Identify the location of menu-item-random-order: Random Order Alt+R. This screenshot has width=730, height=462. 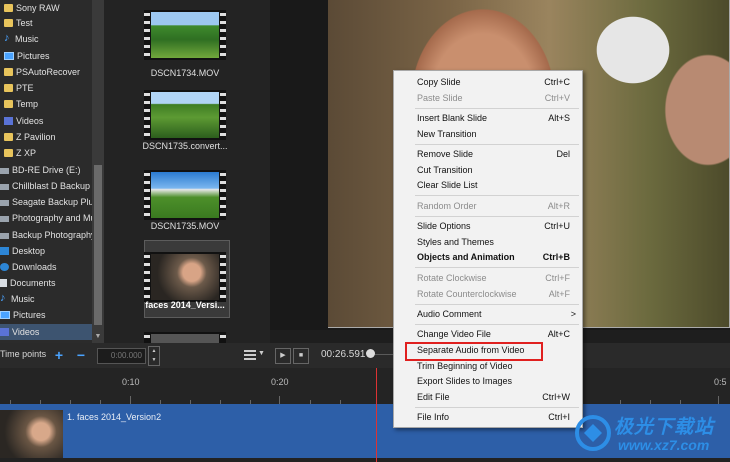
(493, 206).